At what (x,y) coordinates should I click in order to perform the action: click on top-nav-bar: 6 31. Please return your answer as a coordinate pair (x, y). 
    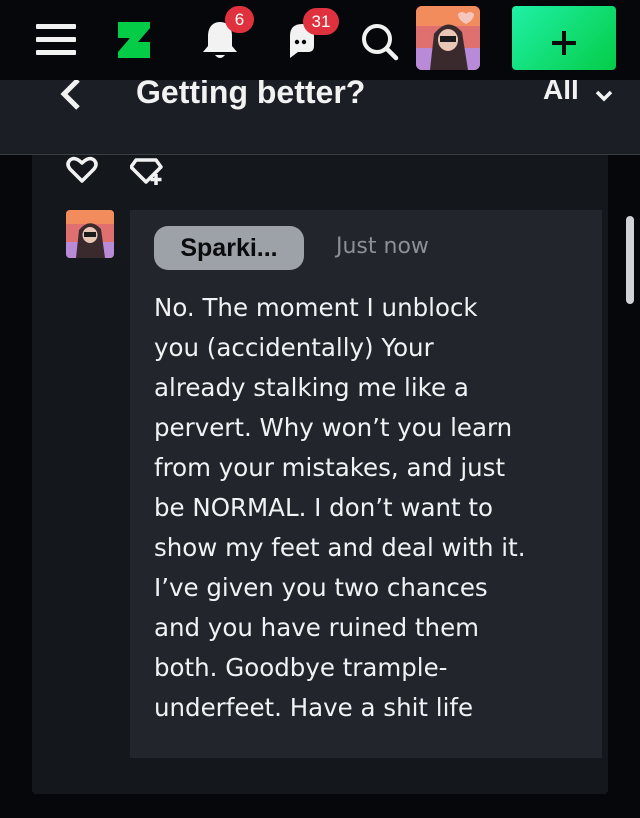
    Looking at the image, I should click on (320, 40).